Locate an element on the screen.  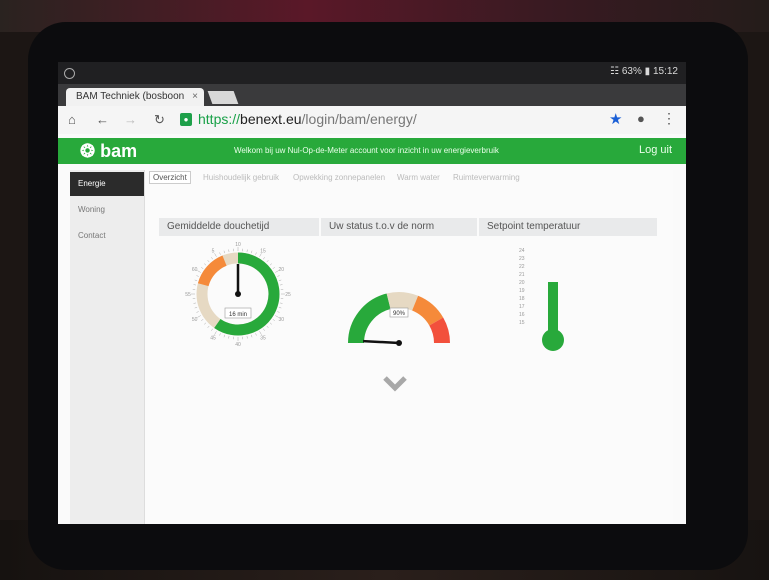
thermometer-scale-label: 21 is located at coordinates (522, 275).